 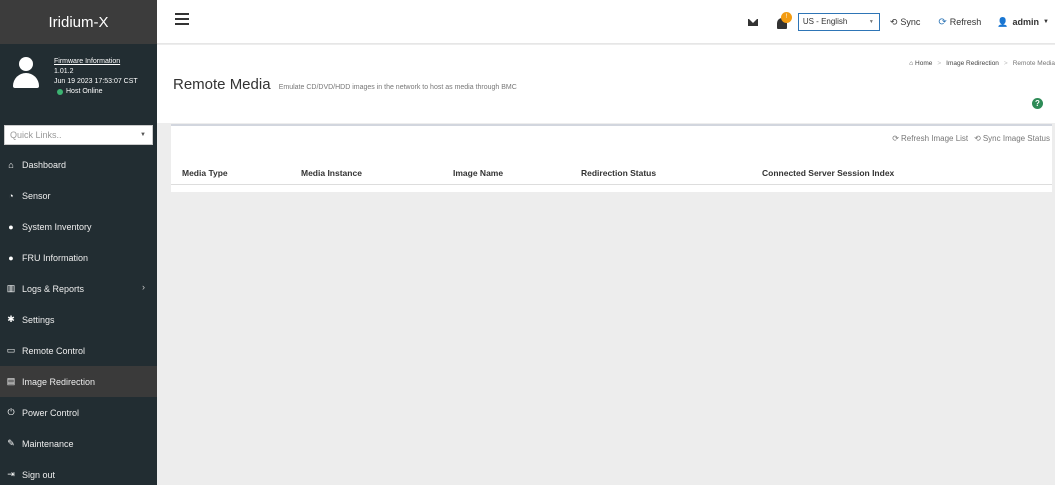 I want to click on chevron-right-icon: ›, so click(x=143, y=287).